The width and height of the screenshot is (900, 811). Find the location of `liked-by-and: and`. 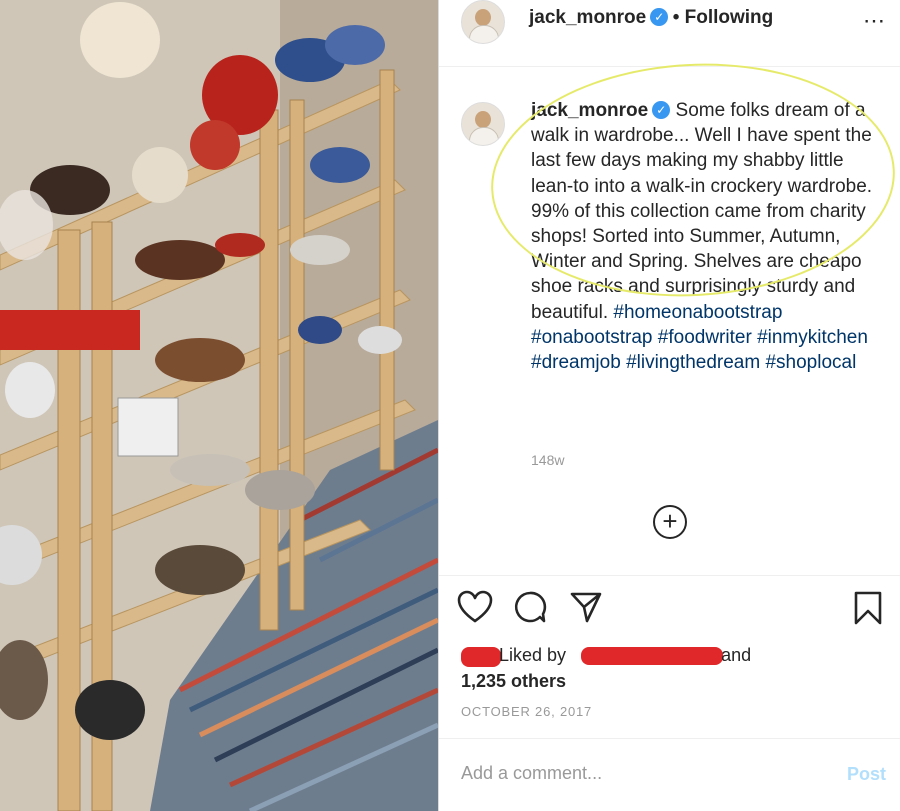

liked-by-and: and is located at coordinates (736, 655).